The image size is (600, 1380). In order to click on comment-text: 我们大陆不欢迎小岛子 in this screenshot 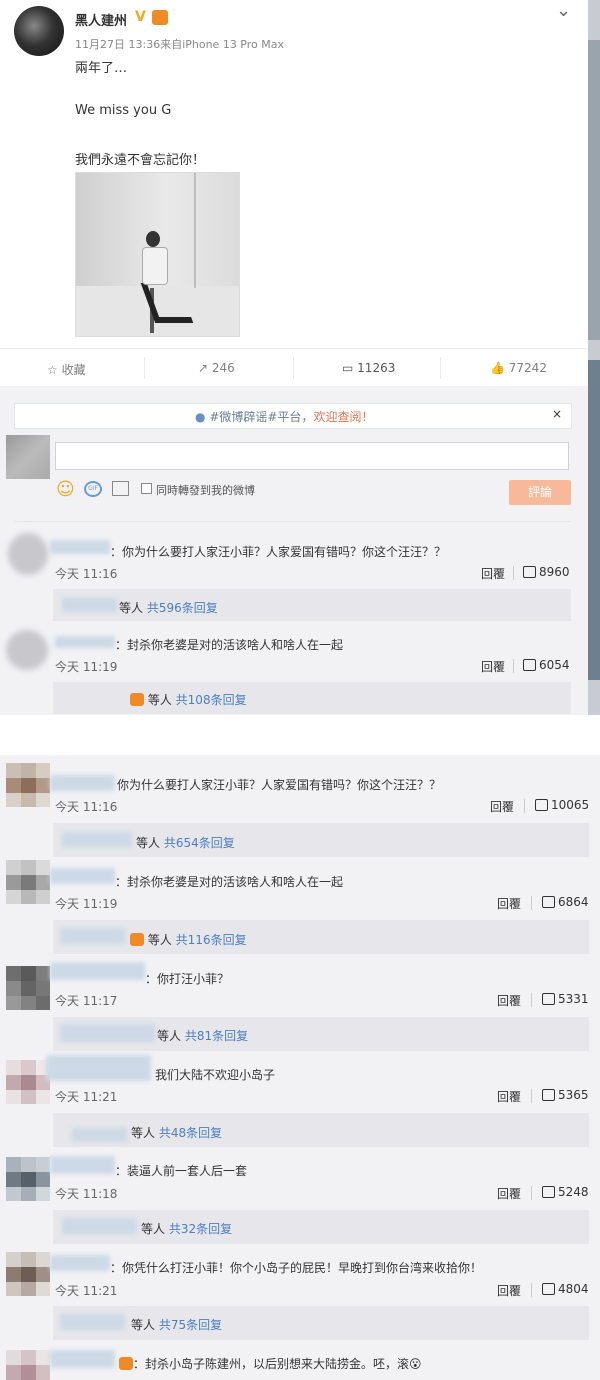, I will do `click(215, 1075)`.